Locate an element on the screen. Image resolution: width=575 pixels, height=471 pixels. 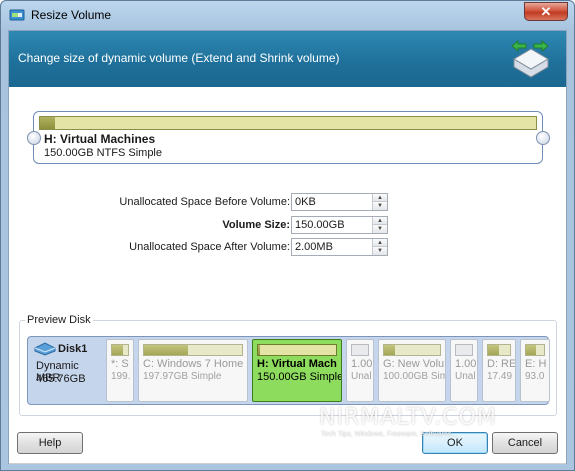
volume-size-spinner: 150.00GB ▲ ▼ is located at coordinates (339, 225).